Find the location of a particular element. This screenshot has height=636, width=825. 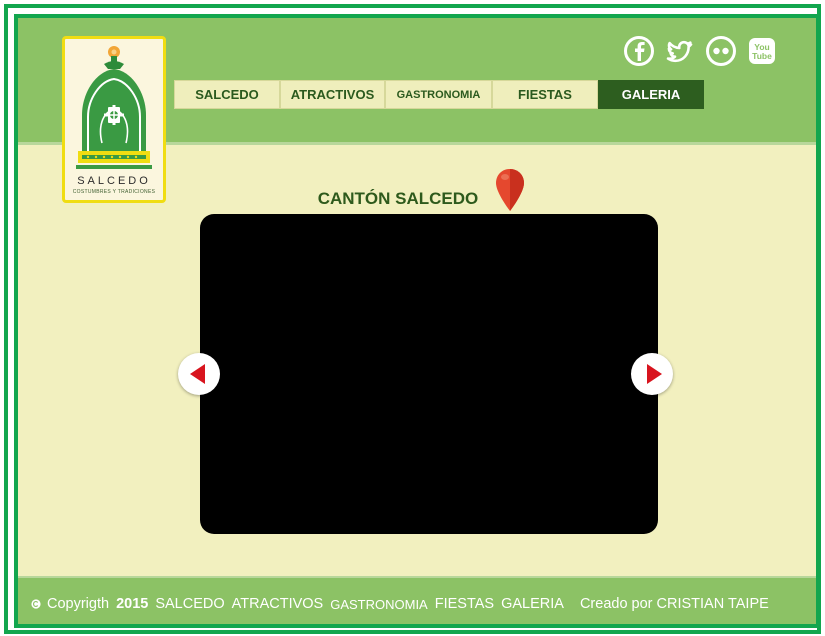

facebook-icon is located at coordinates (639, 51).